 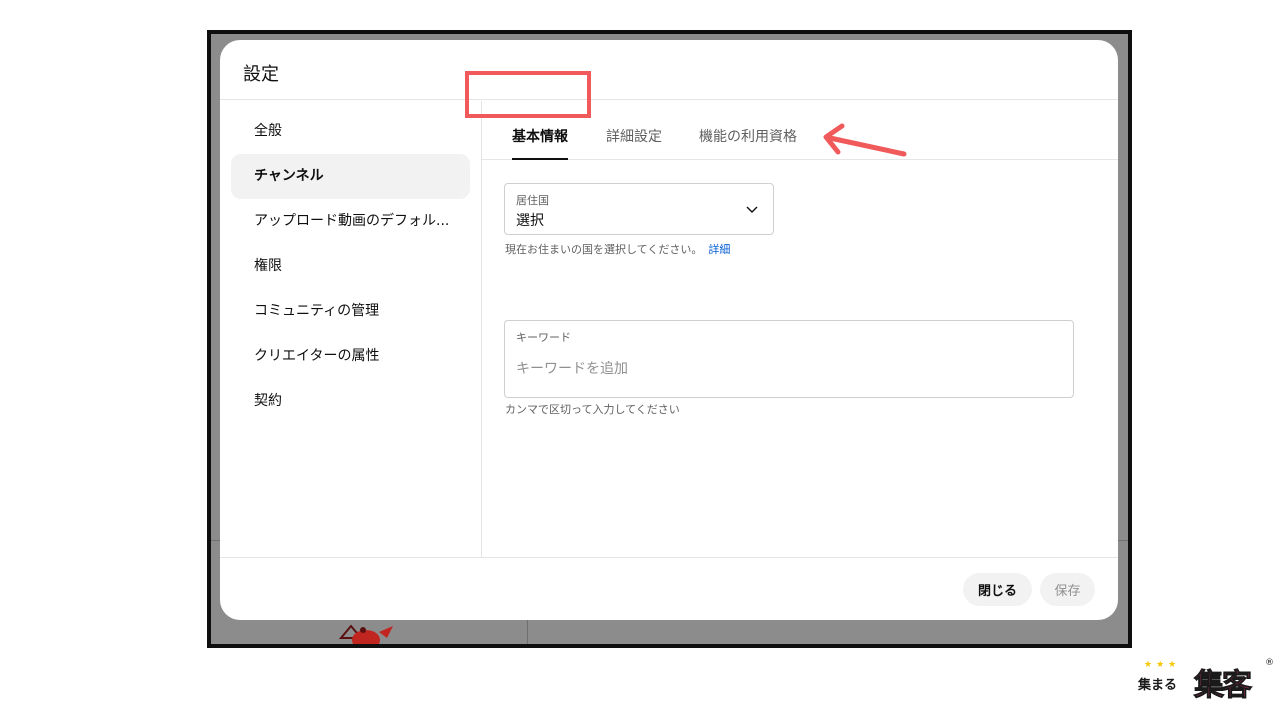 I want to click on dialog-header: 設定, so click(x=669, y=70).